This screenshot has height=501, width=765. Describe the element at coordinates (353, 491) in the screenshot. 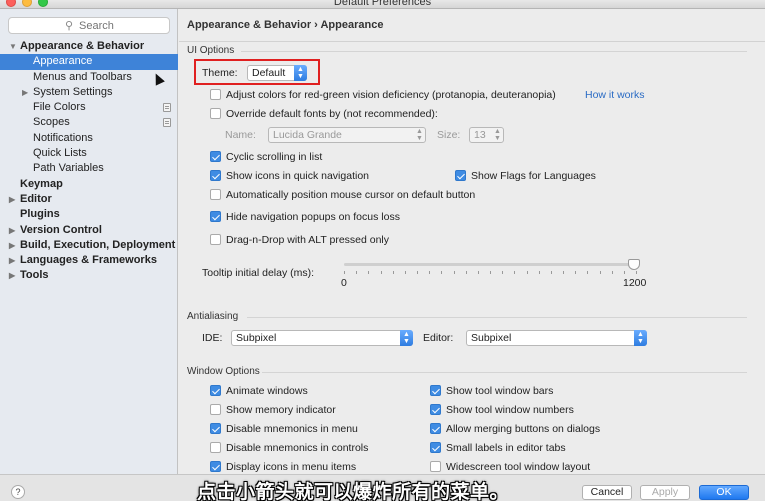

I see `video-subtitle: 点击小箭头就可以爆炸所有的菜单。` at that location.